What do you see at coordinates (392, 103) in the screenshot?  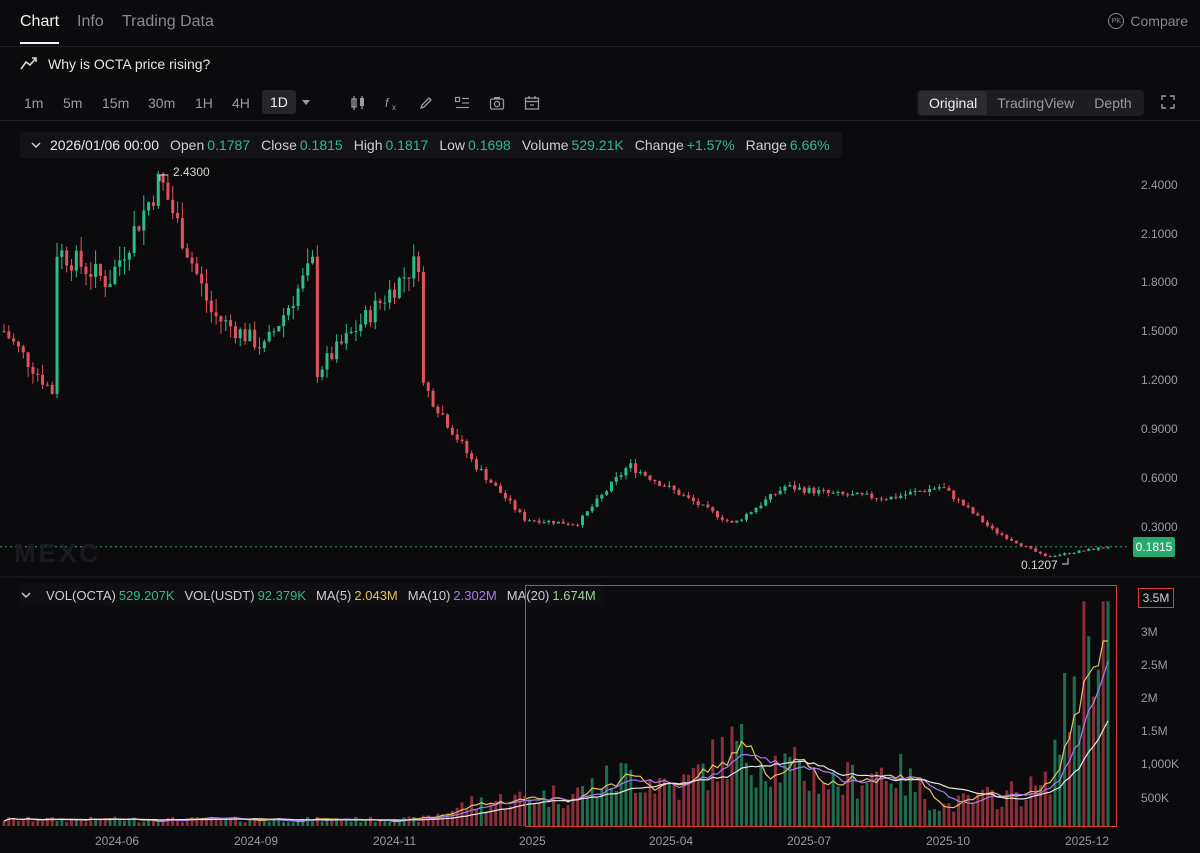 I see `indicator-fx-icon: fx` at bounding box center [392, 103].